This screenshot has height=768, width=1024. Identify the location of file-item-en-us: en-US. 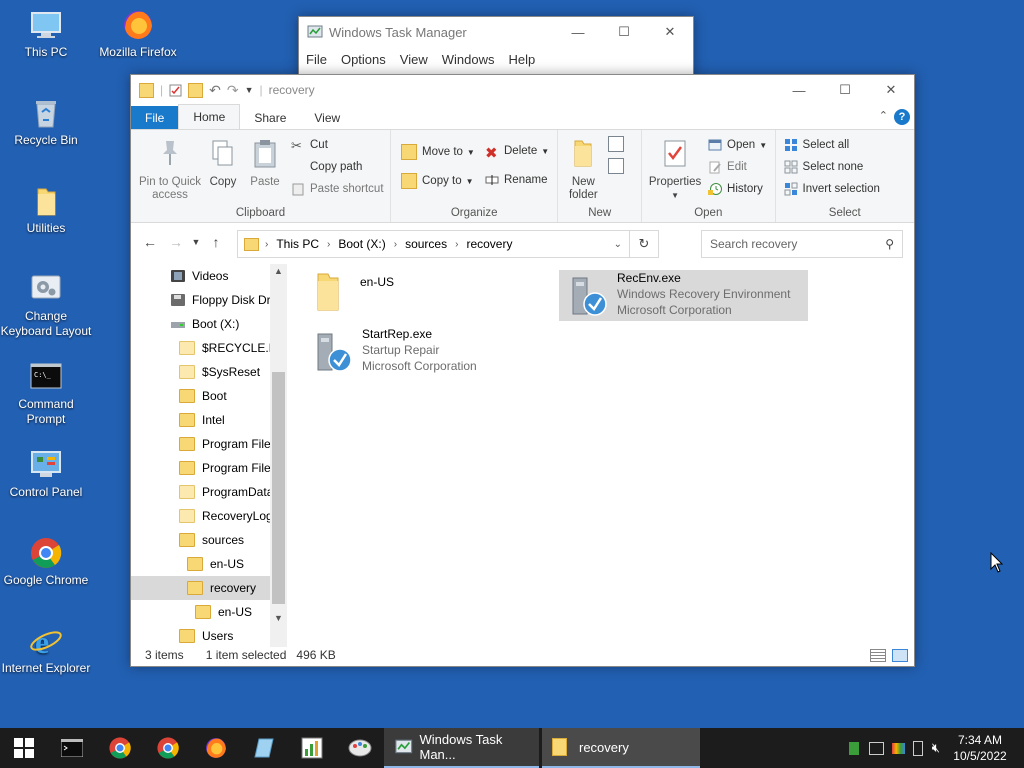
(420, 294).